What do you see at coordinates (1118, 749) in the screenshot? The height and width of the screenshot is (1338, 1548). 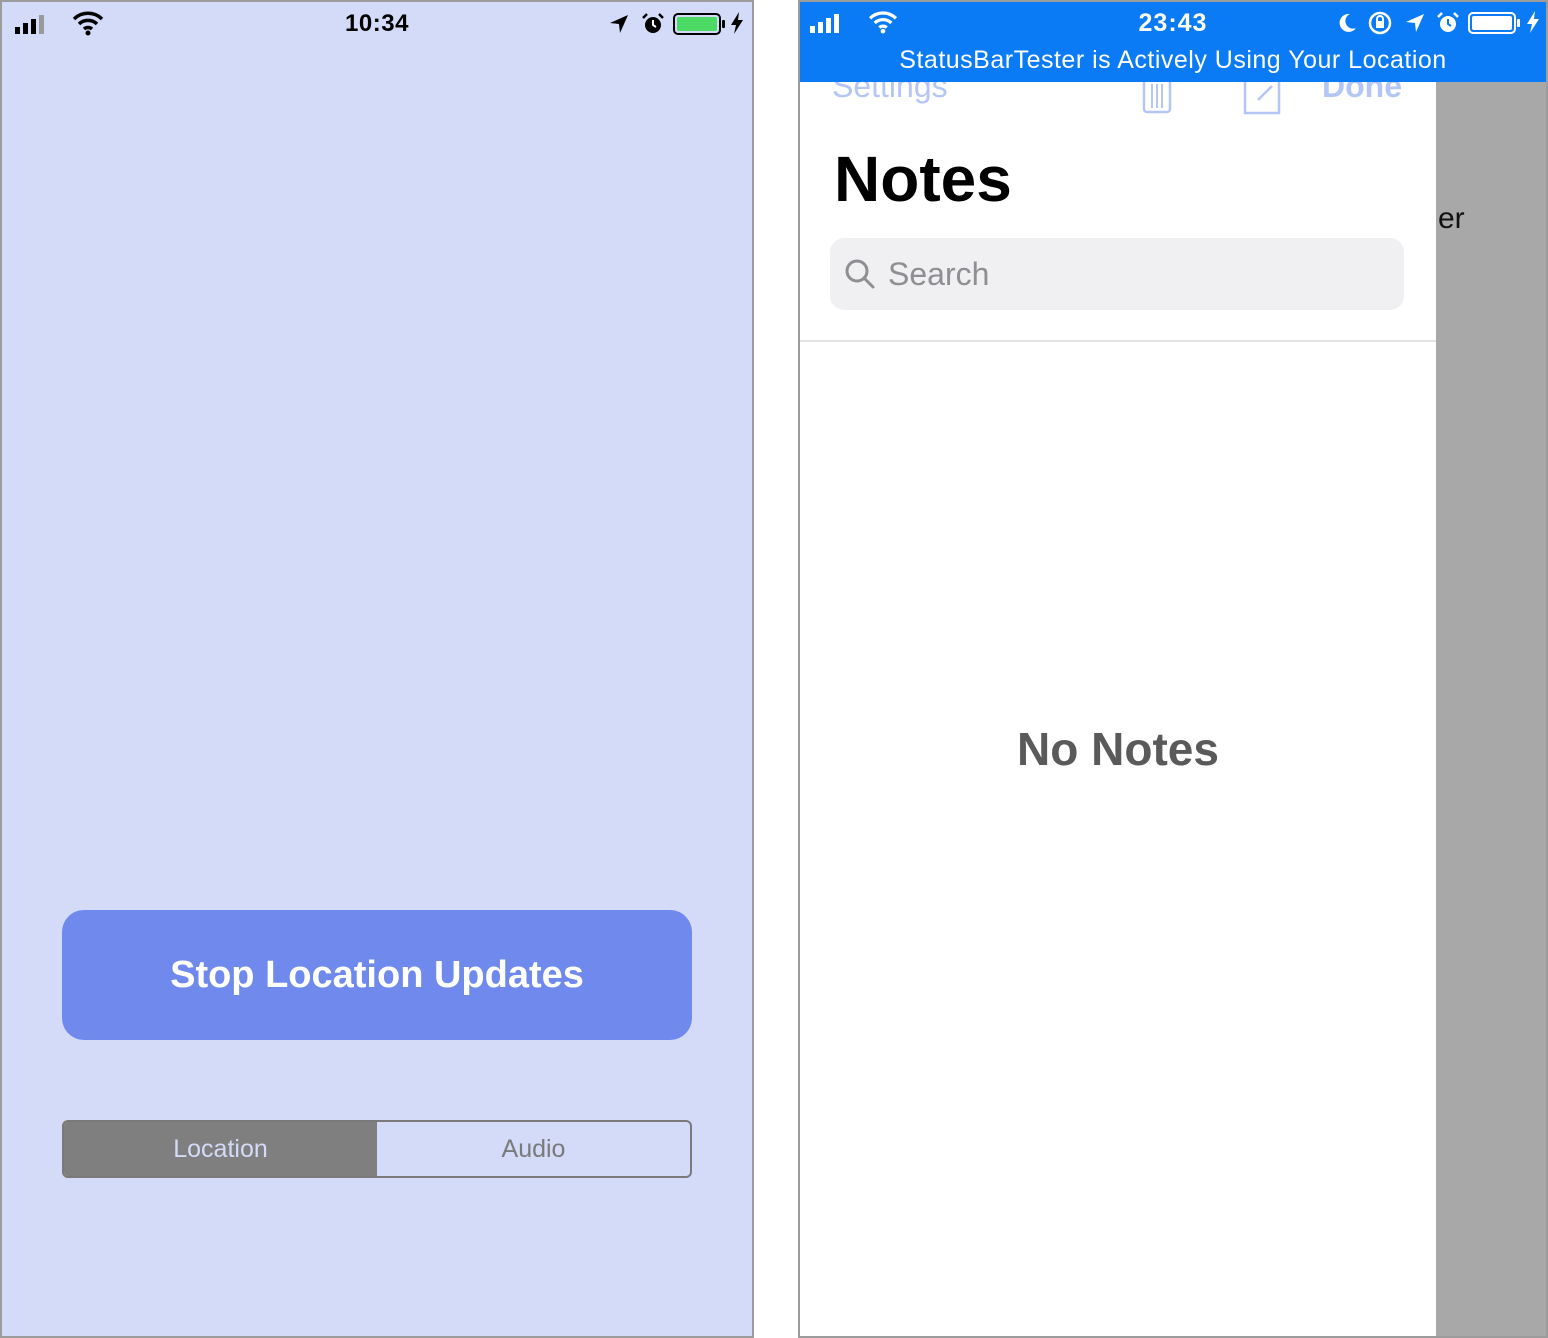 I see `empty-state-label: No Notes` at bounding box center [1118, 749].